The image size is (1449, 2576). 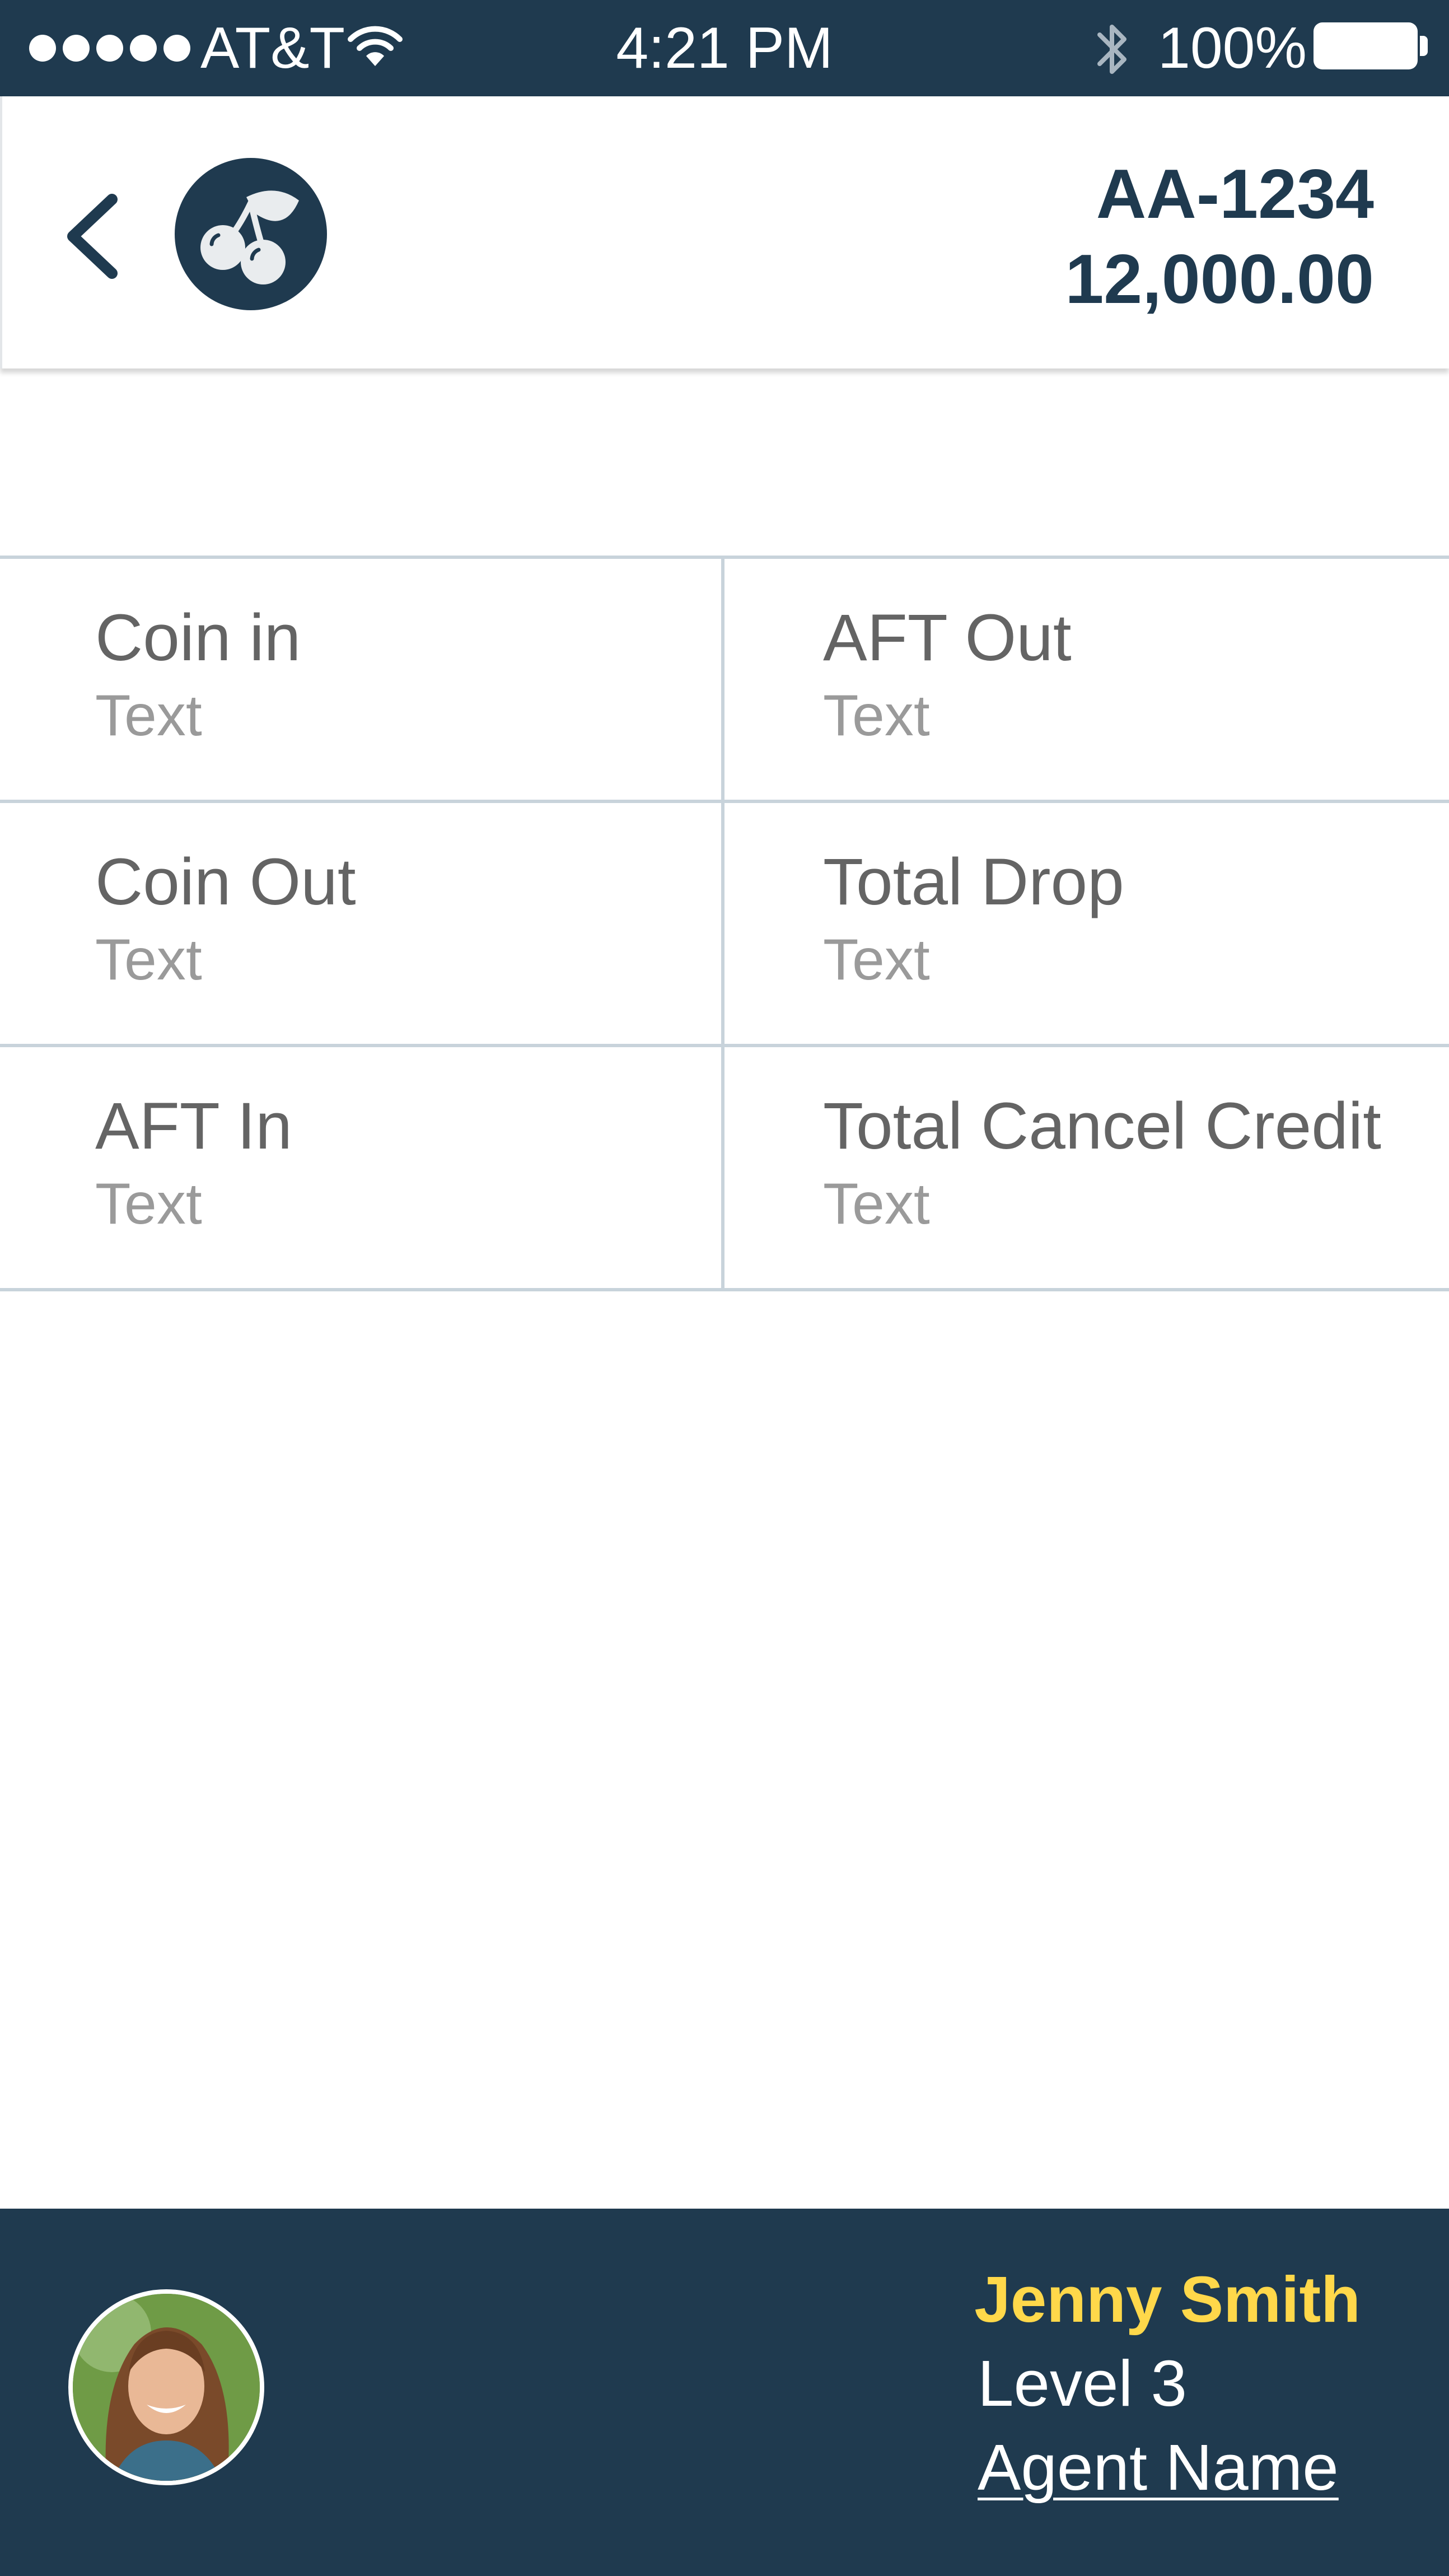 I want to click on machine-header: AA-1234 12,000.00, so click(x=724, y=232).